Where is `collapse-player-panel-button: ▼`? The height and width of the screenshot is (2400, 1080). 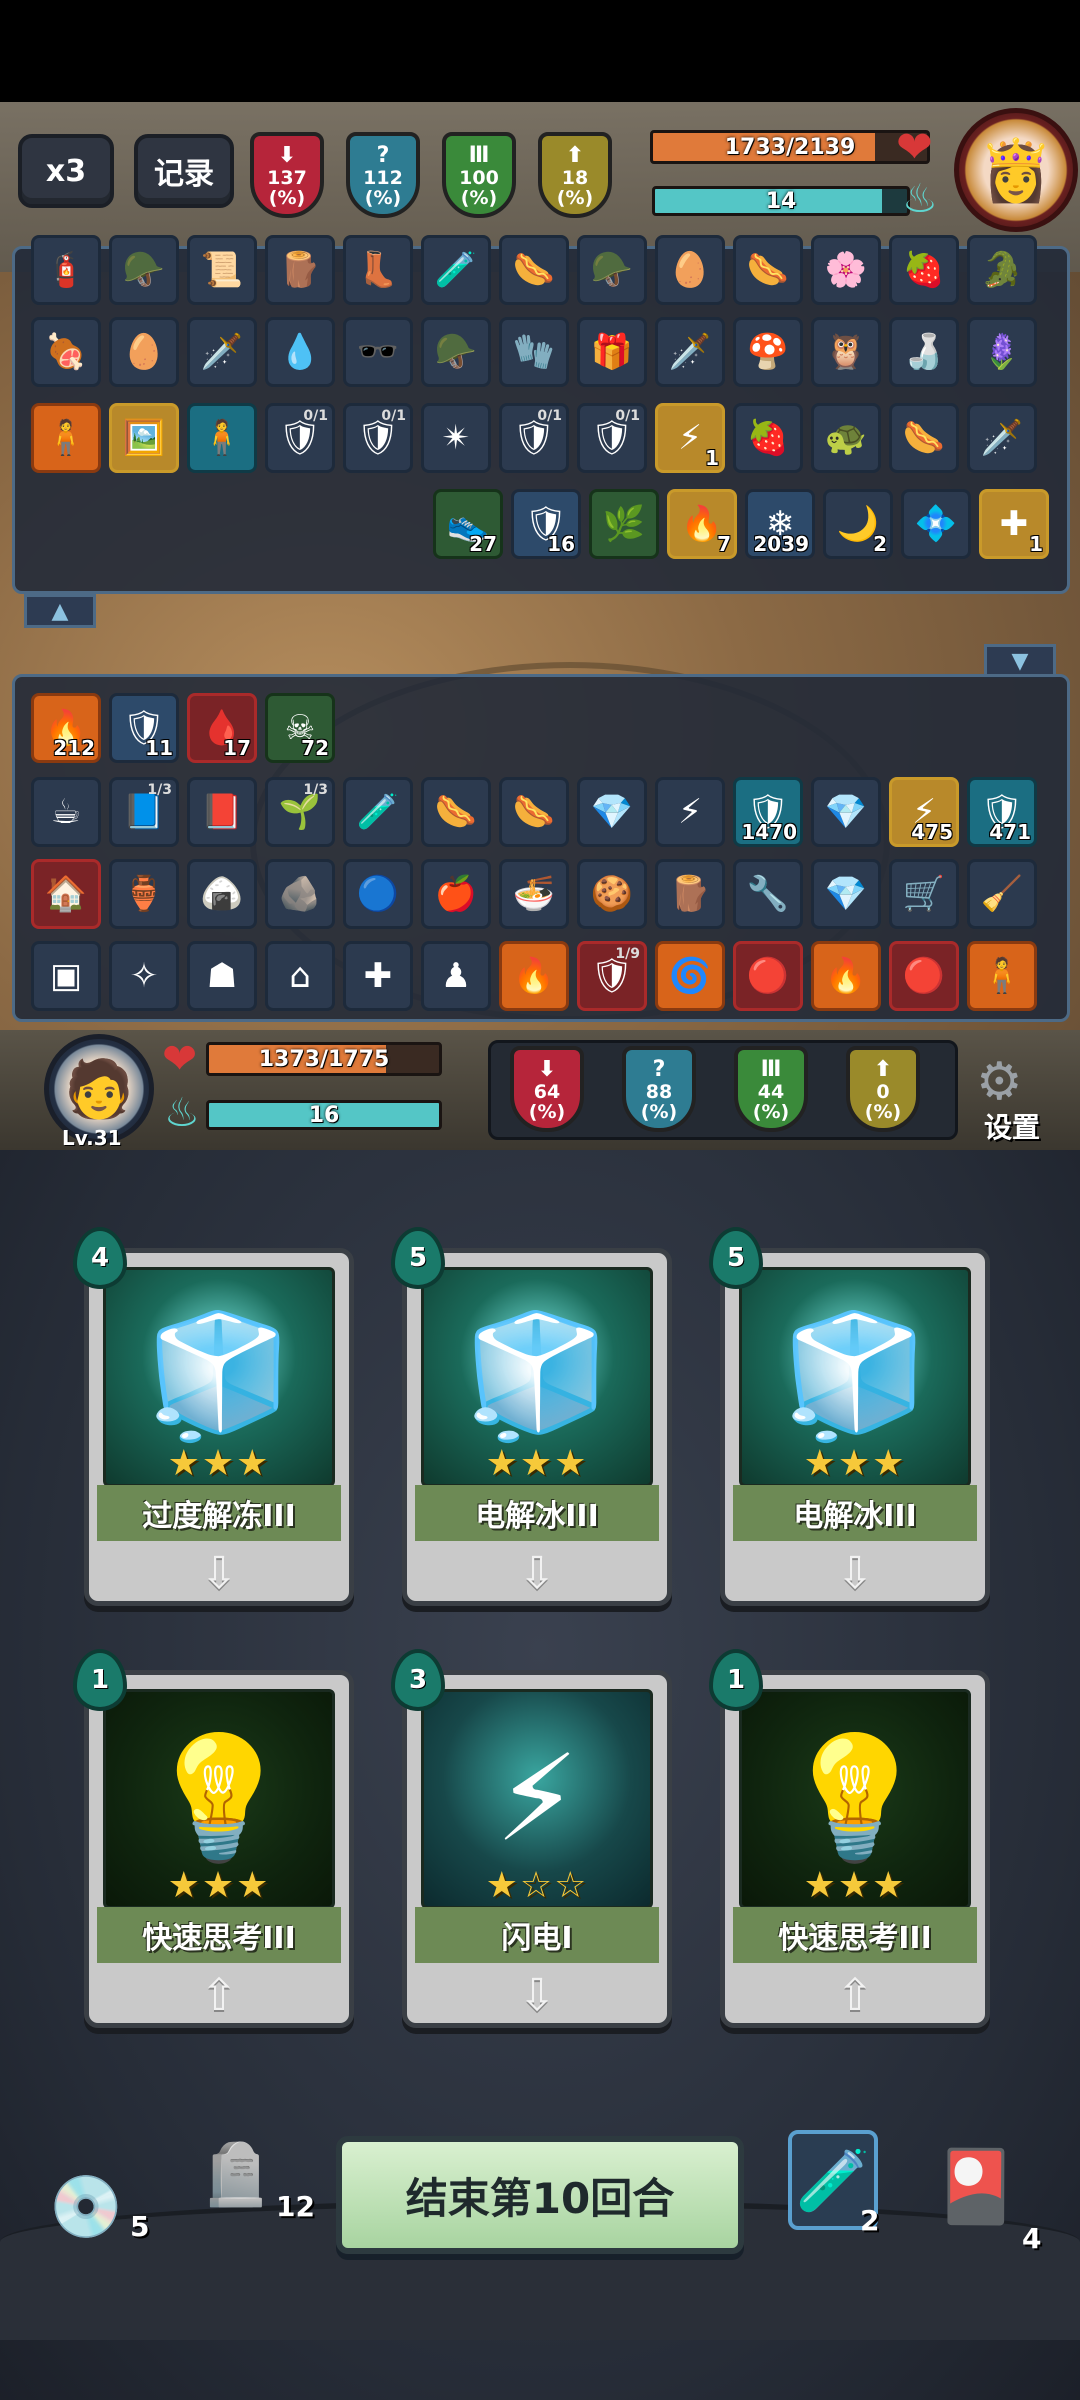 collapse-player-panel-button: ▼ is located at coordinates (1020, 661).